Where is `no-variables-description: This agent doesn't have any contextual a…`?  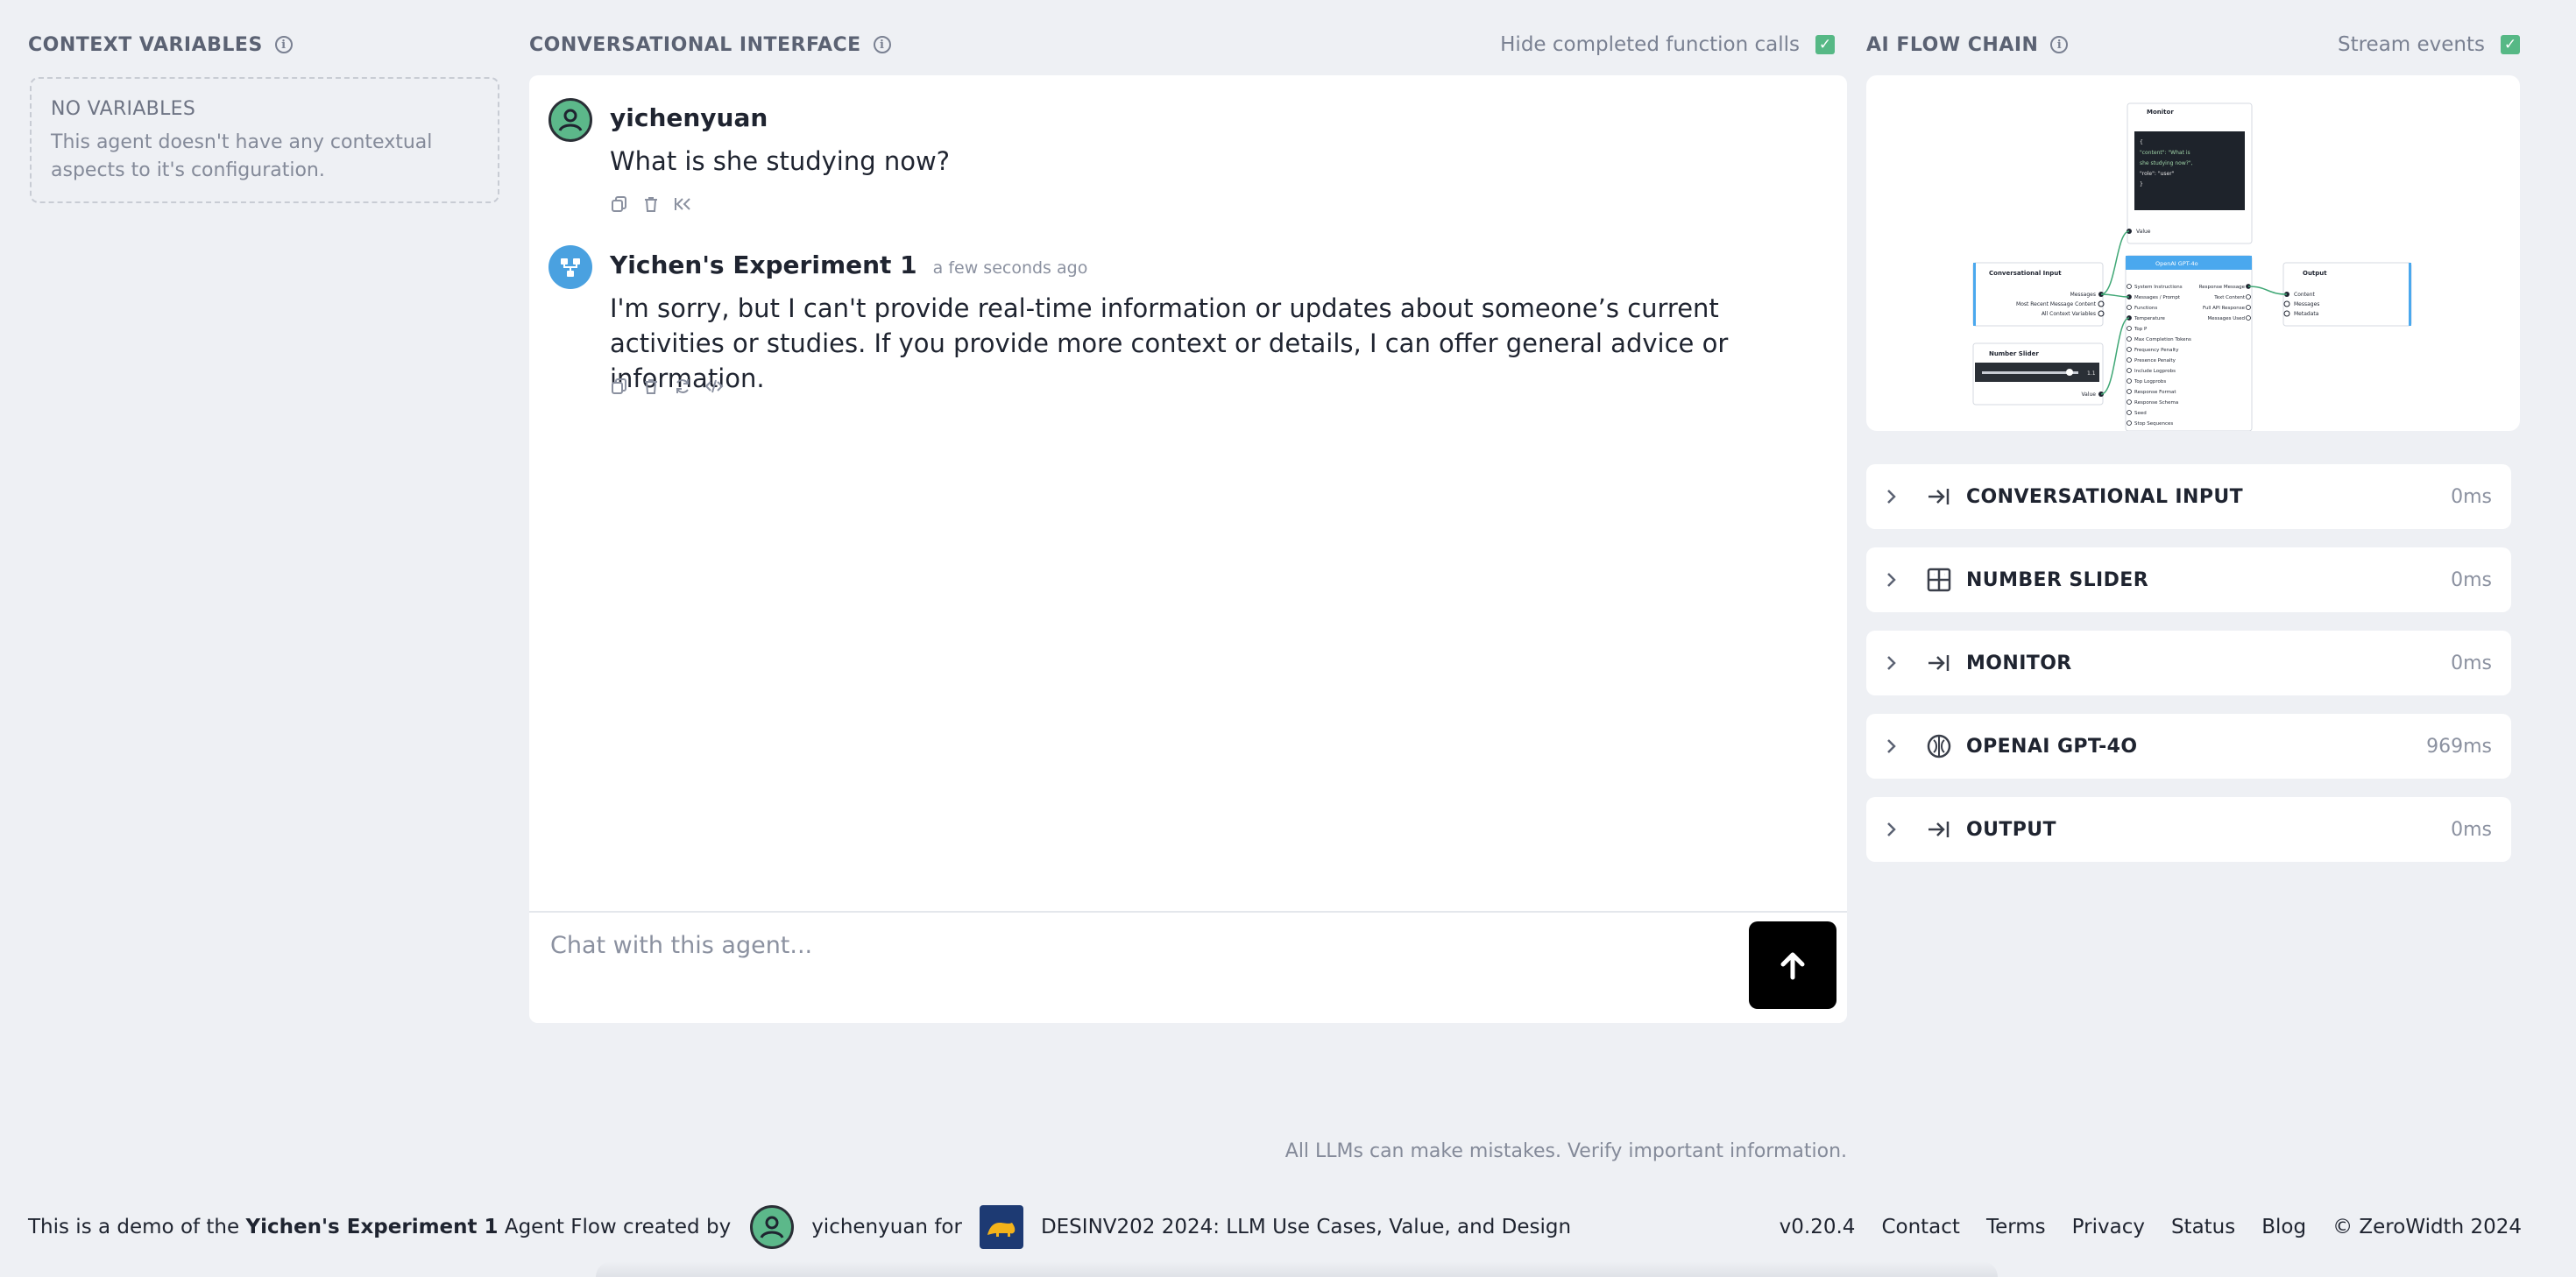
no-variables-description: This agent doesn't have any contextual a… is located at coordinates (242, 156).